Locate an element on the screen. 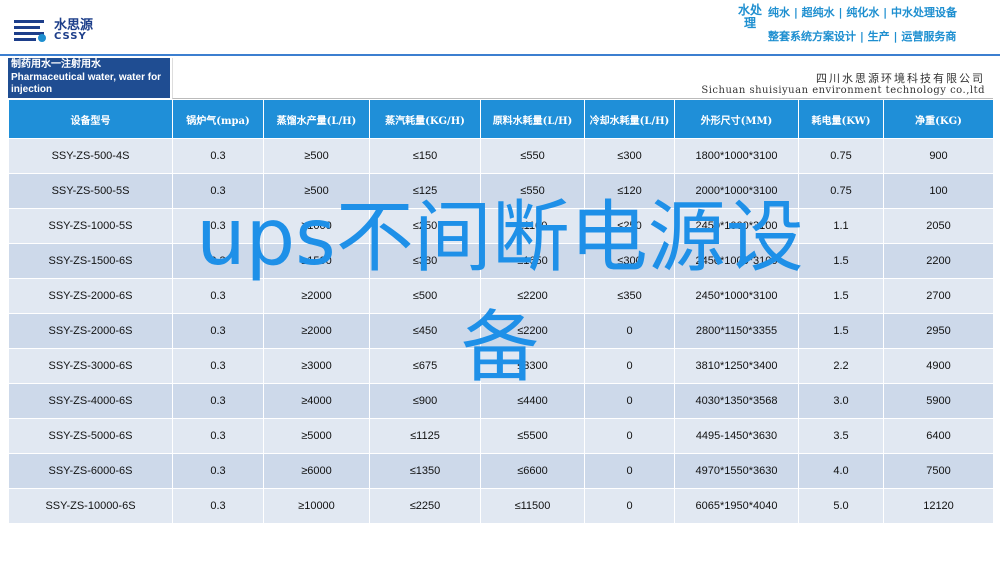 The width and height of the screenshot is (1000, 581). table-cell: 5.0 is located at coordinates (841, 506).